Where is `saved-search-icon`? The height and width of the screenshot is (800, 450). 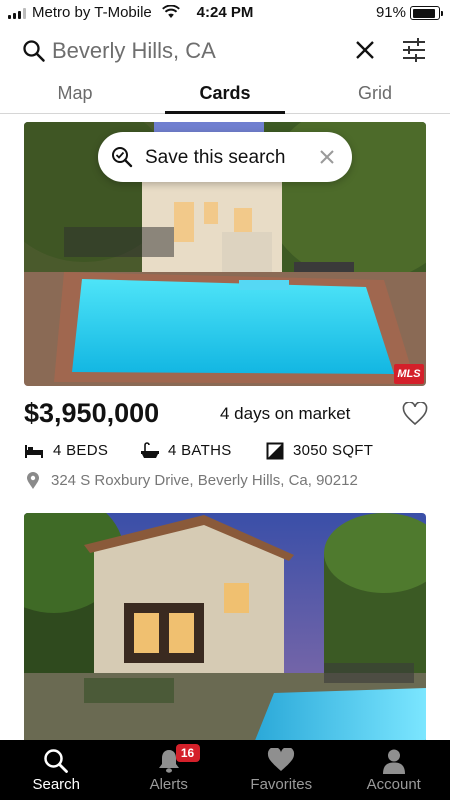 saved-search-icon is located at coordinates (122, 157).